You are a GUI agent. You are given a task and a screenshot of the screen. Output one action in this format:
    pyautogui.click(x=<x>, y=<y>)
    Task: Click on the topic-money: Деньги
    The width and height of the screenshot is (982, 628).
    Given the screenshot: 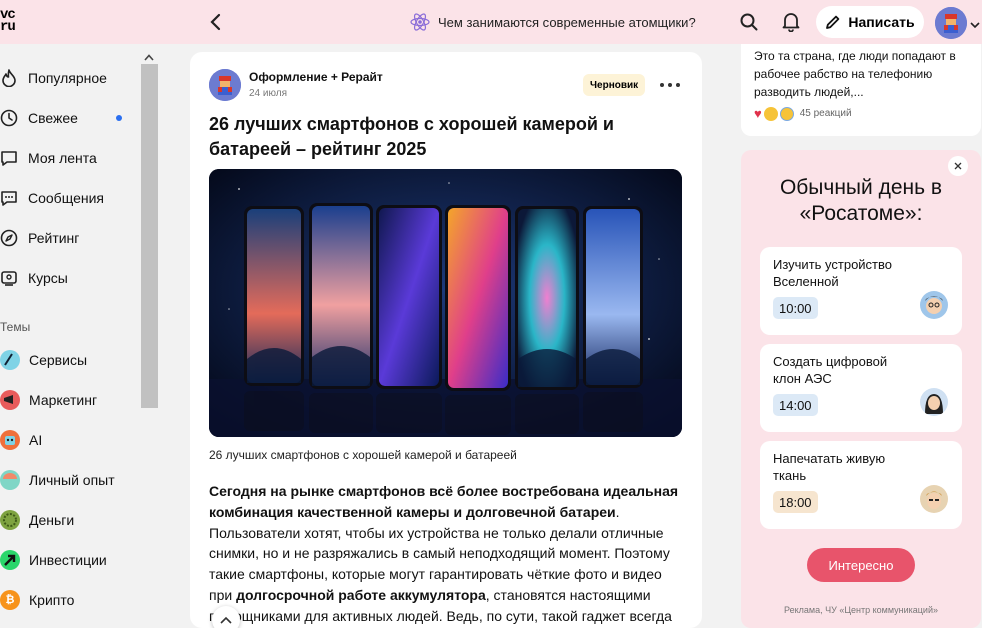 What is the action you would take?
    pyautogui.click(x=37, y=520)
    